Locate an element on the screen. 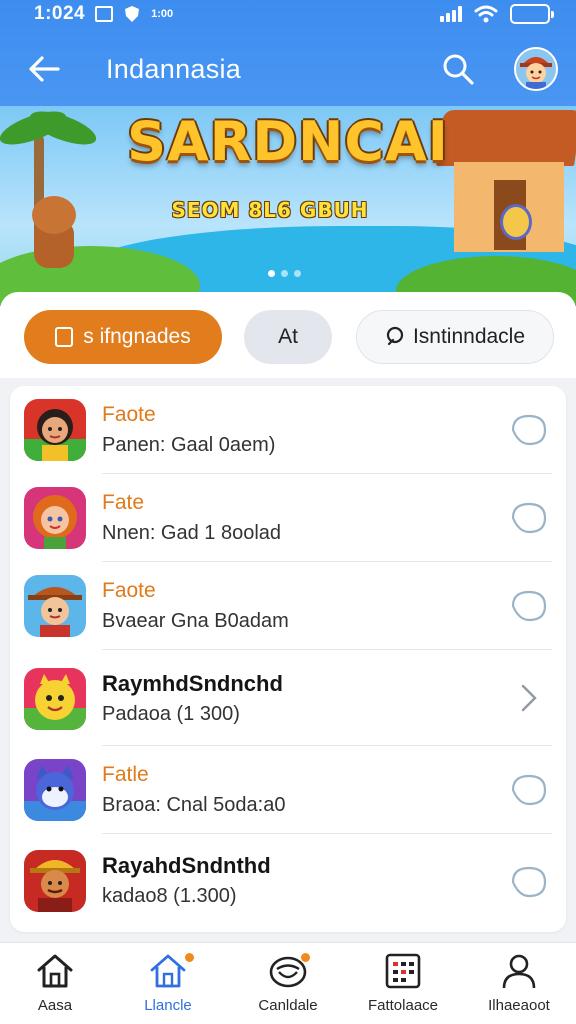 The image size is (576, 1024). tab-primary: s ifngnades is located at coordinates (123, 337).